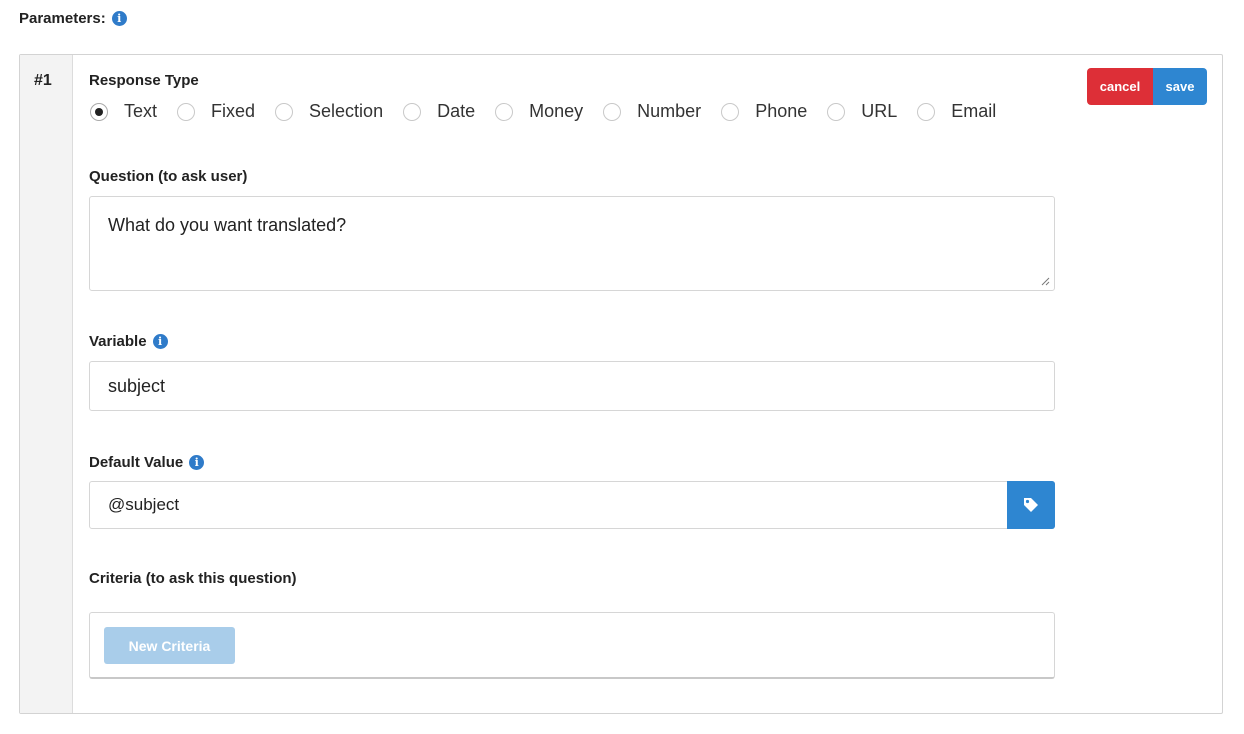 This screenshot has width=1244, height=734. I want to click on variable-label: Variable i, so click(128, 341).